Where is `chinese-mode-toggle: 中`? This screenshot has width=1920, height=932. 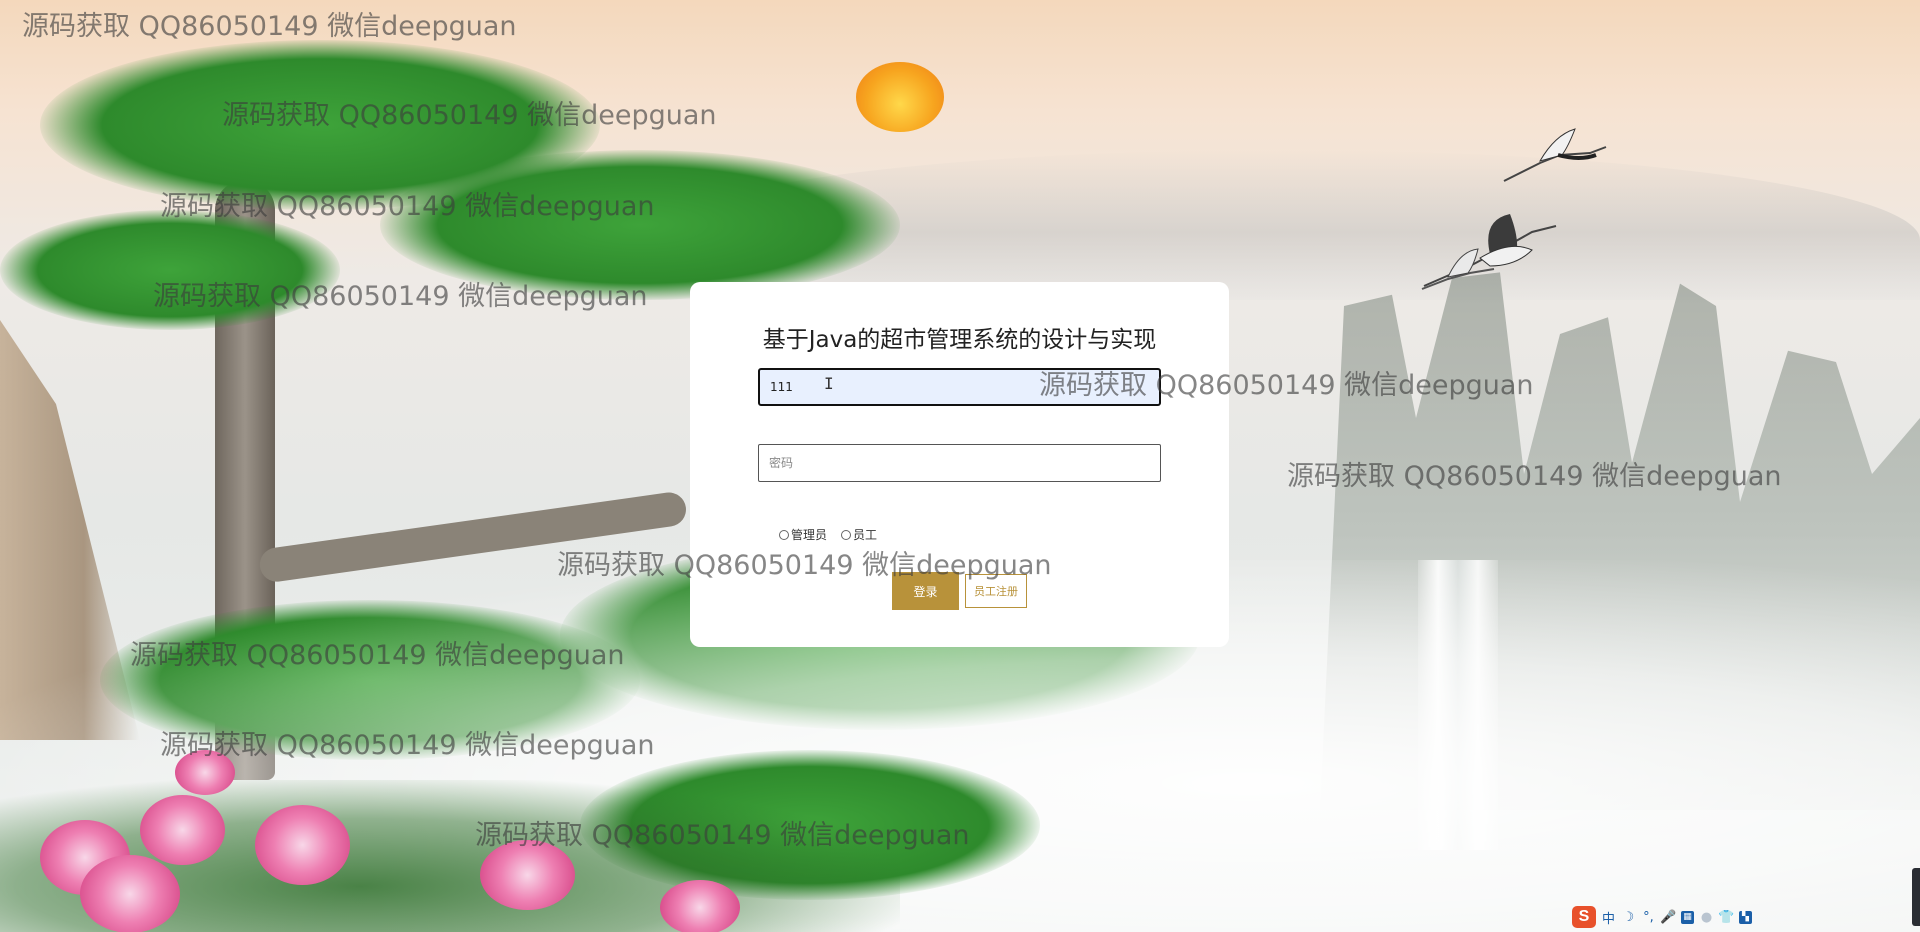
chinese-mode-toggle: 中 is located at coordinates (1608, 917).